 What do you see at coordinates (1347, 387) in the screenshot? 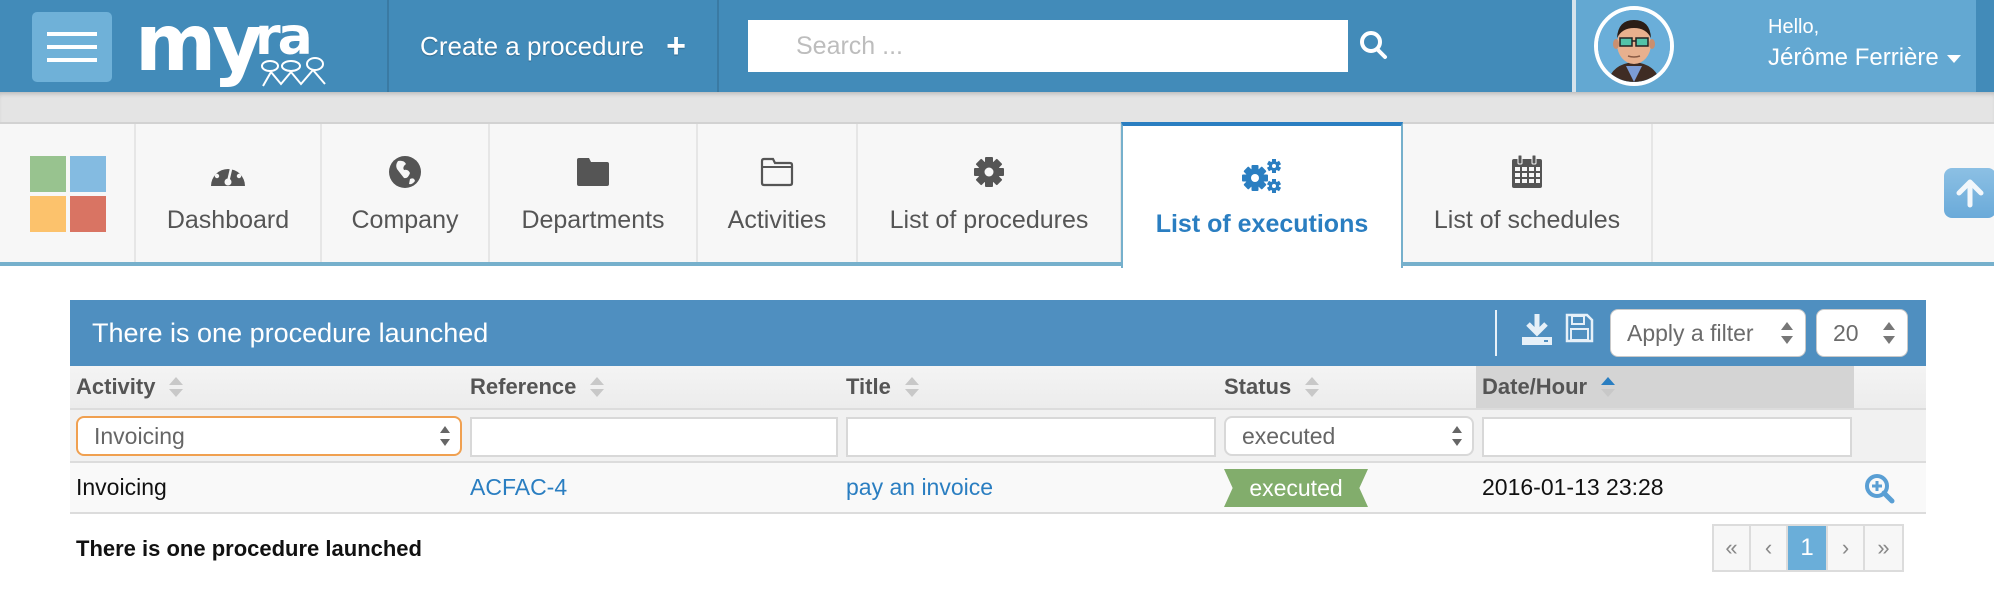
I see `column-header-status: Status` at bounding box center [1347, 387].